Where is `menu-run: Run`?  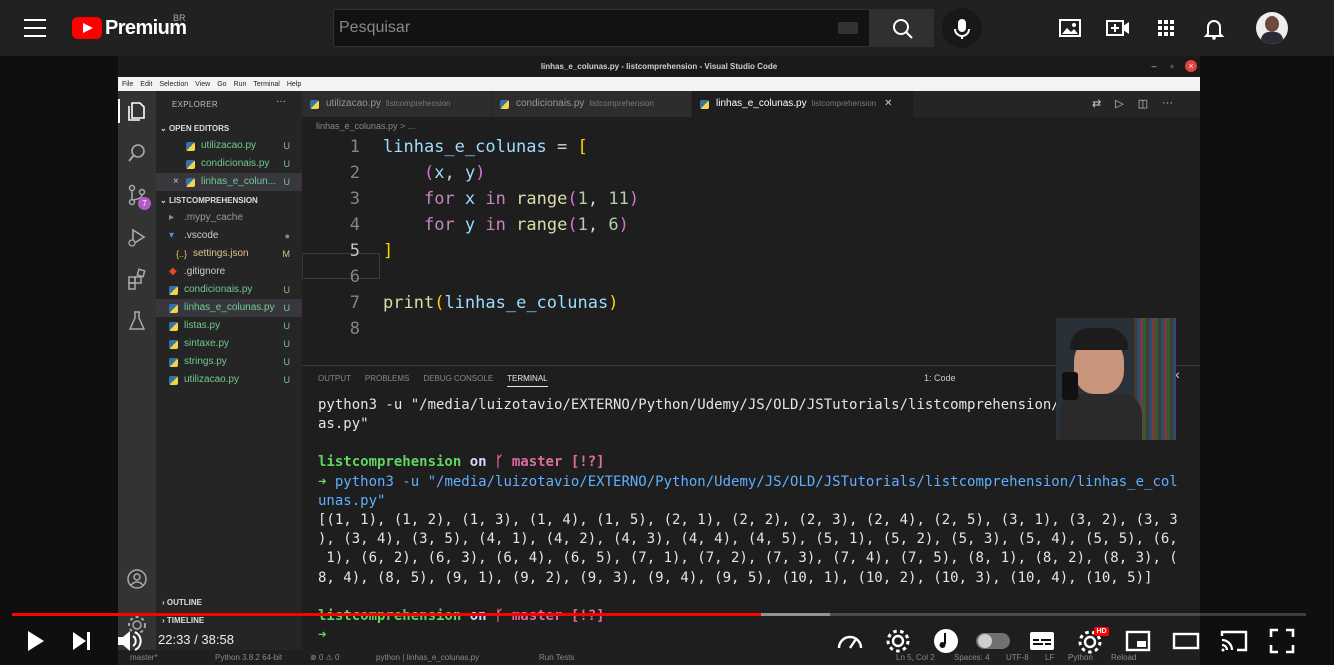 menu-run: Run is located at coordinates (240, 84).